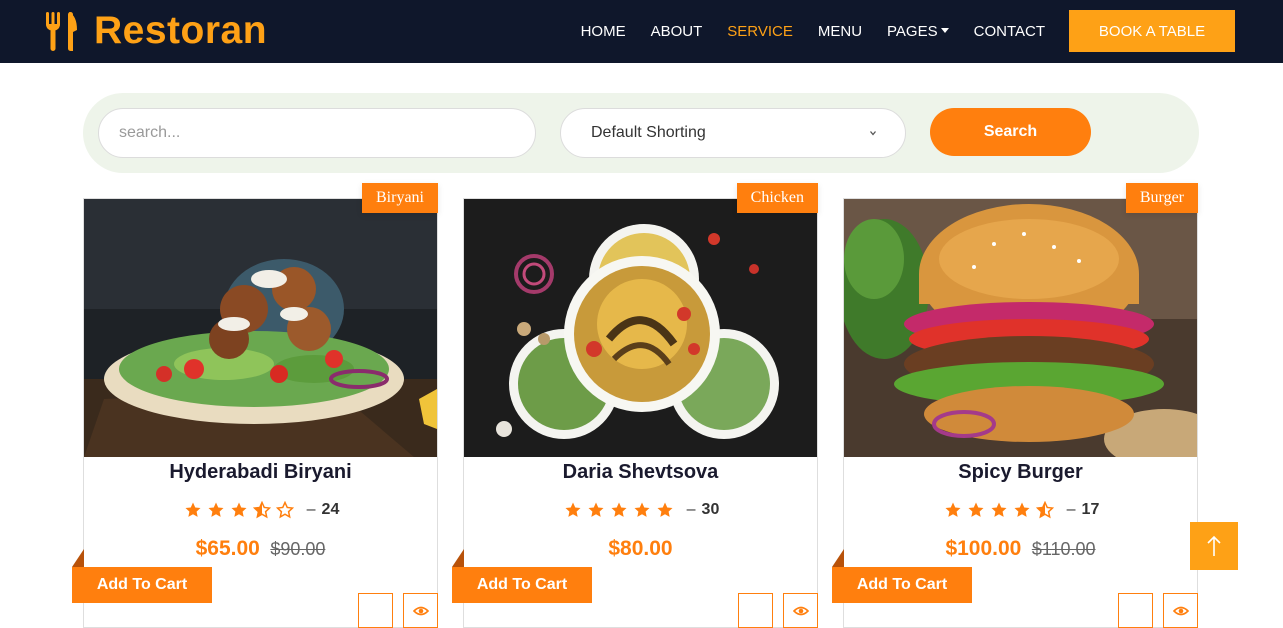  I want to click on product-title: Spicy Burger, so click(1020, 472).